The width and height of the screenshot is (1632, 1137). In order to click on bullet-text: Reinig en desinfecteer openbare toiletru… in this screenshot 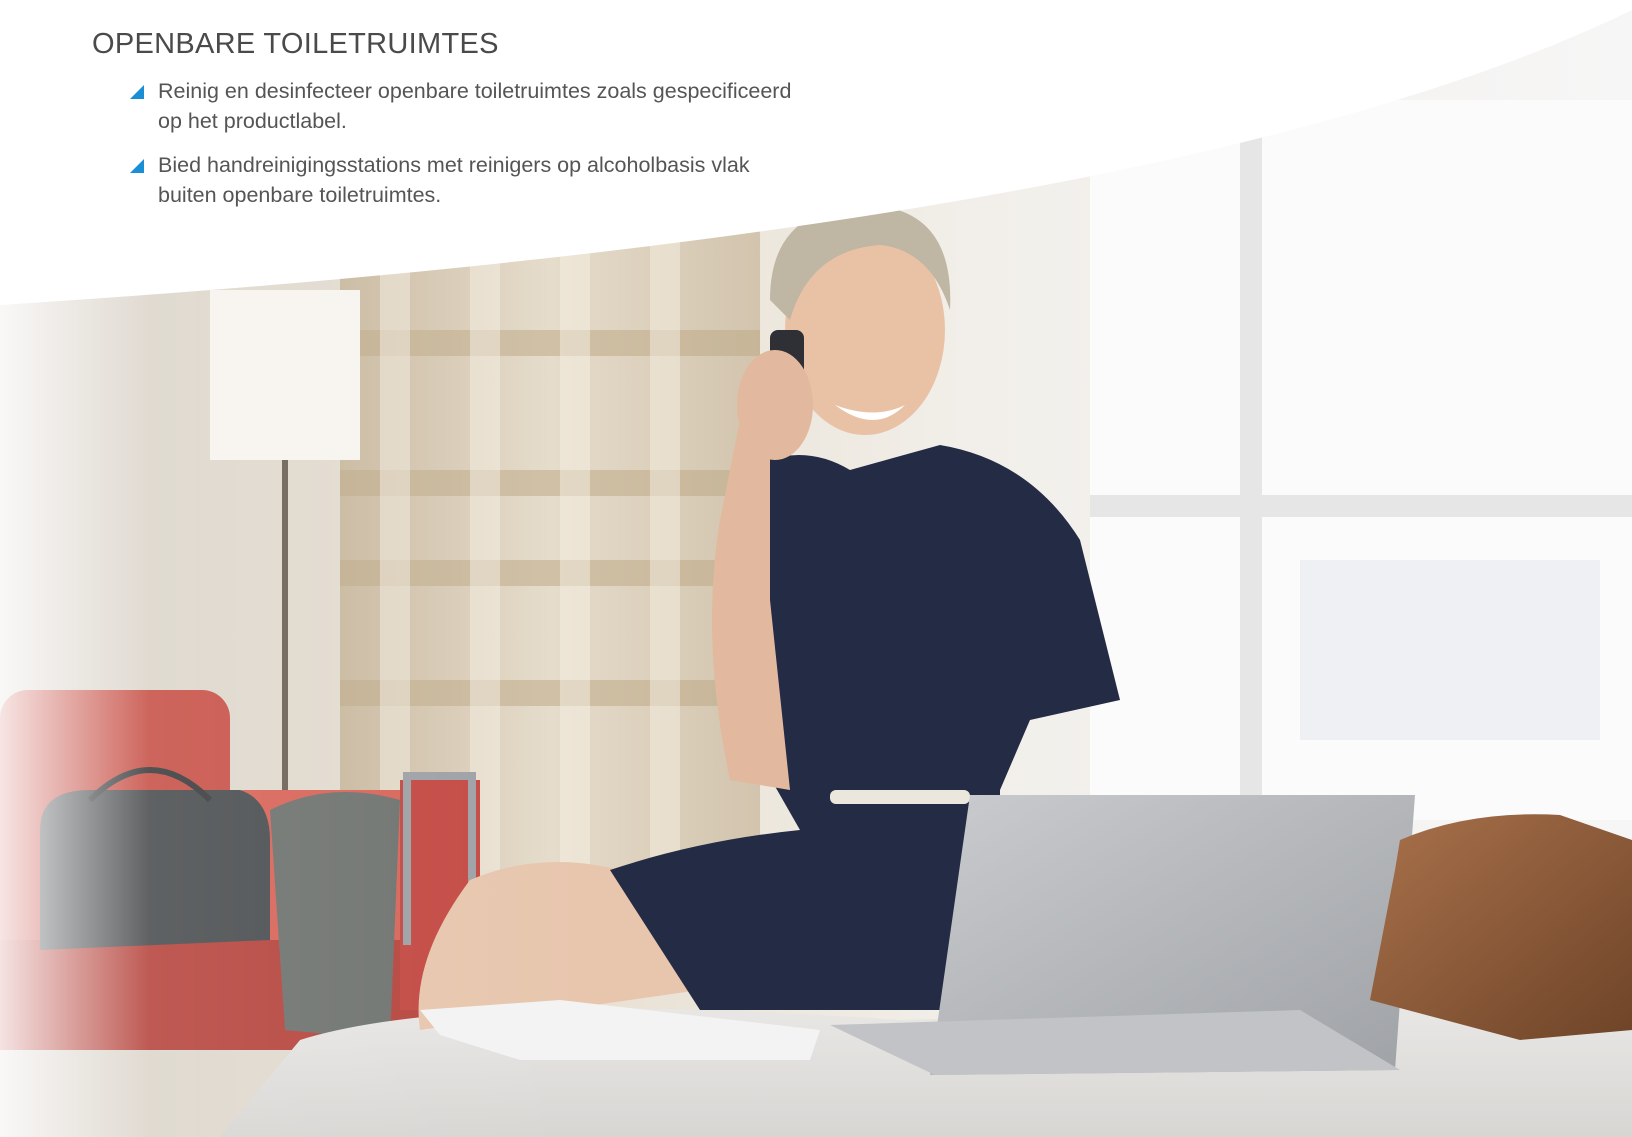, I will do `click(475, 106)`.